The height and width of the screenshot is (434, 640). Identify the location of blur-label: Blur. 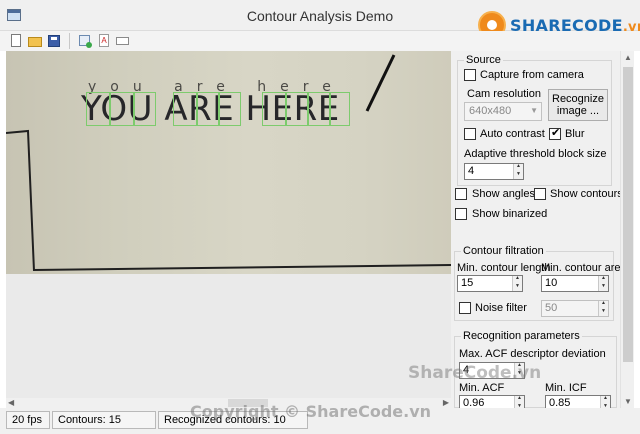
(575, 134).